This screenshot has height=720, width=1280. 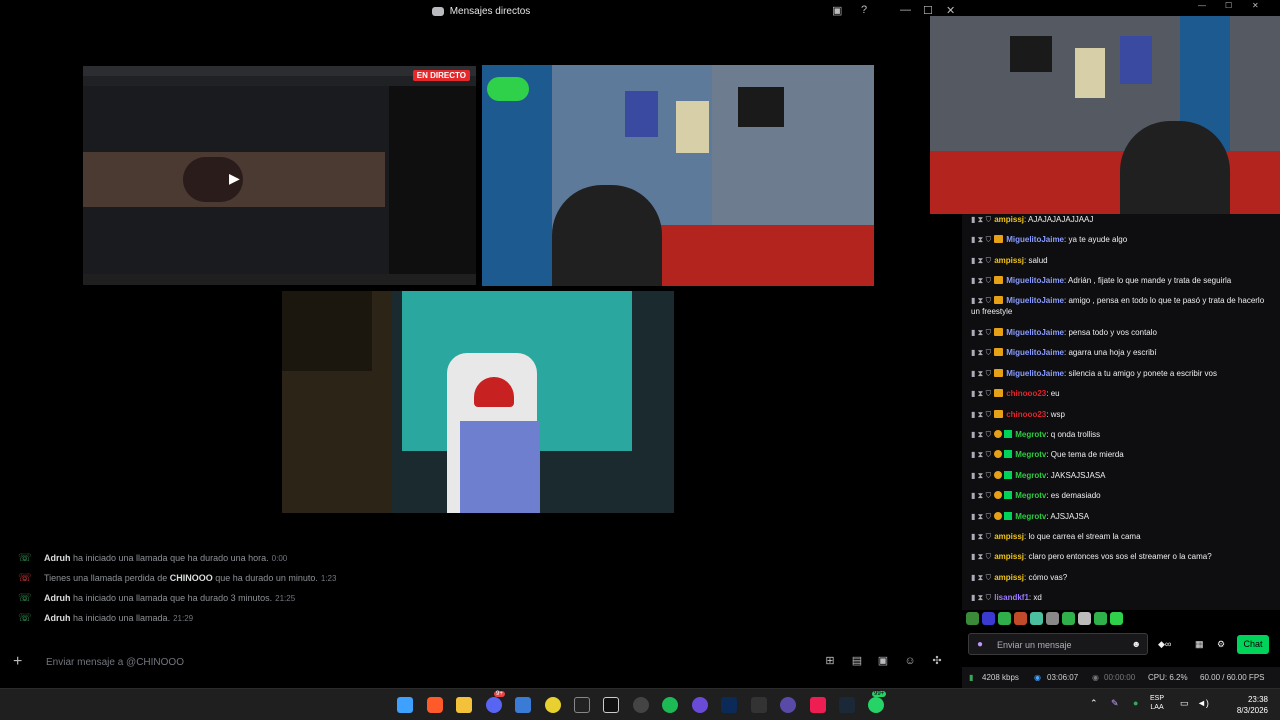 What do you see at coordinates (523, 705) in the screenshot?
I see `photos-icon` at bounding box center [523, 705].